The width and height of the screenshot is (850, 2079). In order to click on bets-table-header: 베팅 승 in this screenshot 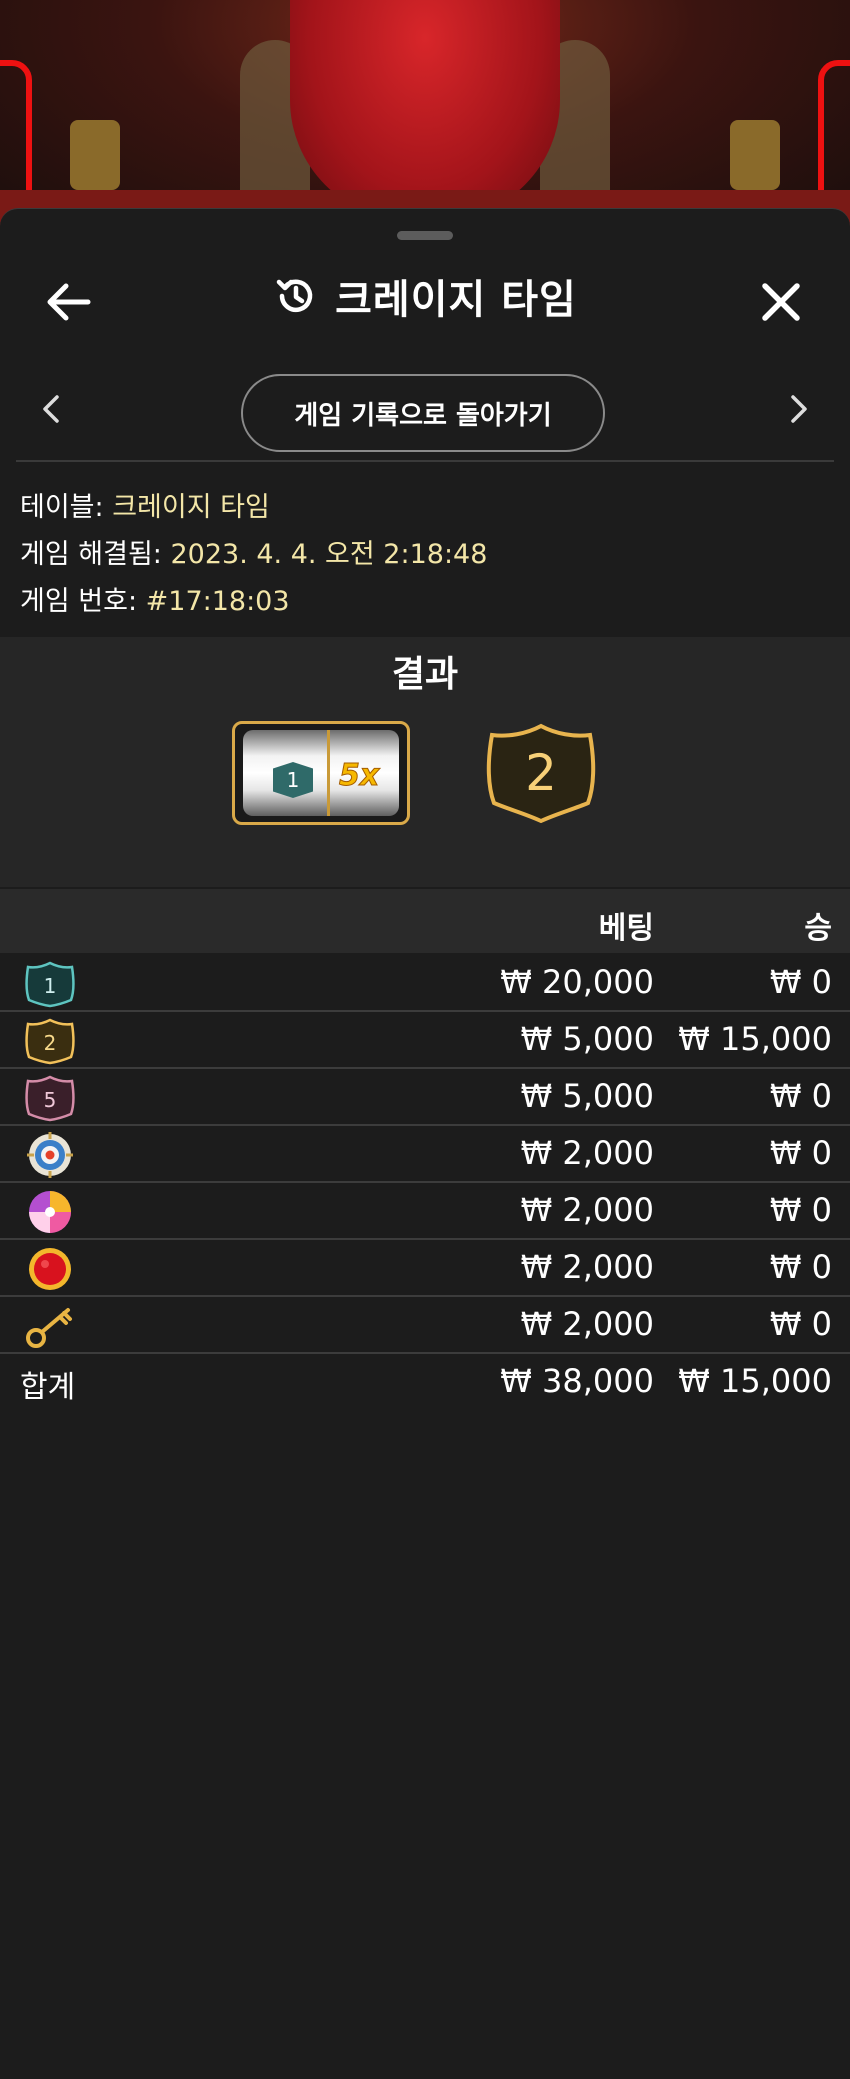, I will do `click(425, 921)`.